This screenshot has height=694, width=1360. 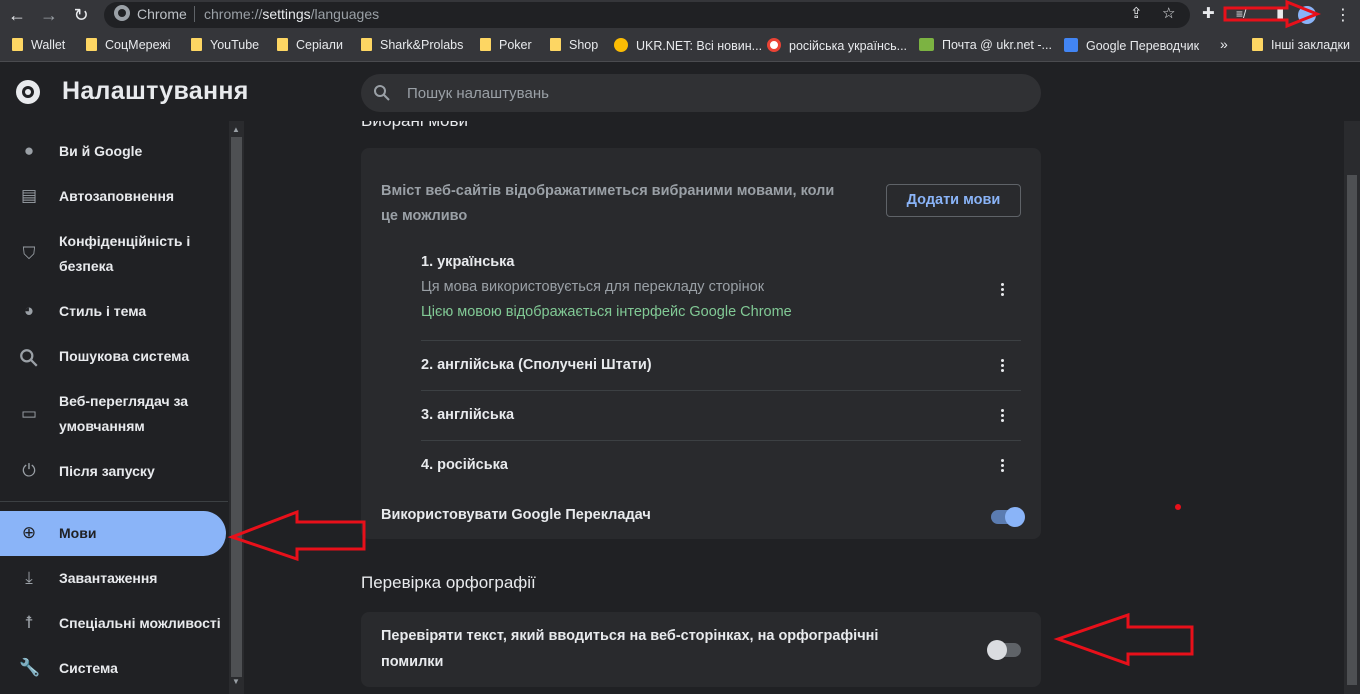 I want to click on forward-arrow-icon: →, so click(x=49, y=15).